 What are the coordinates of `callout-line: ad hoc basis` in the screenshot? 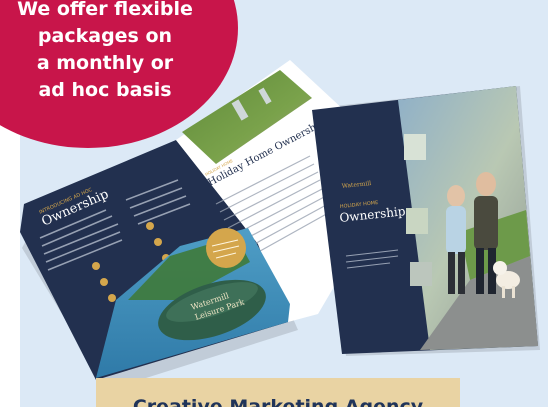 It's located at (105, 90).